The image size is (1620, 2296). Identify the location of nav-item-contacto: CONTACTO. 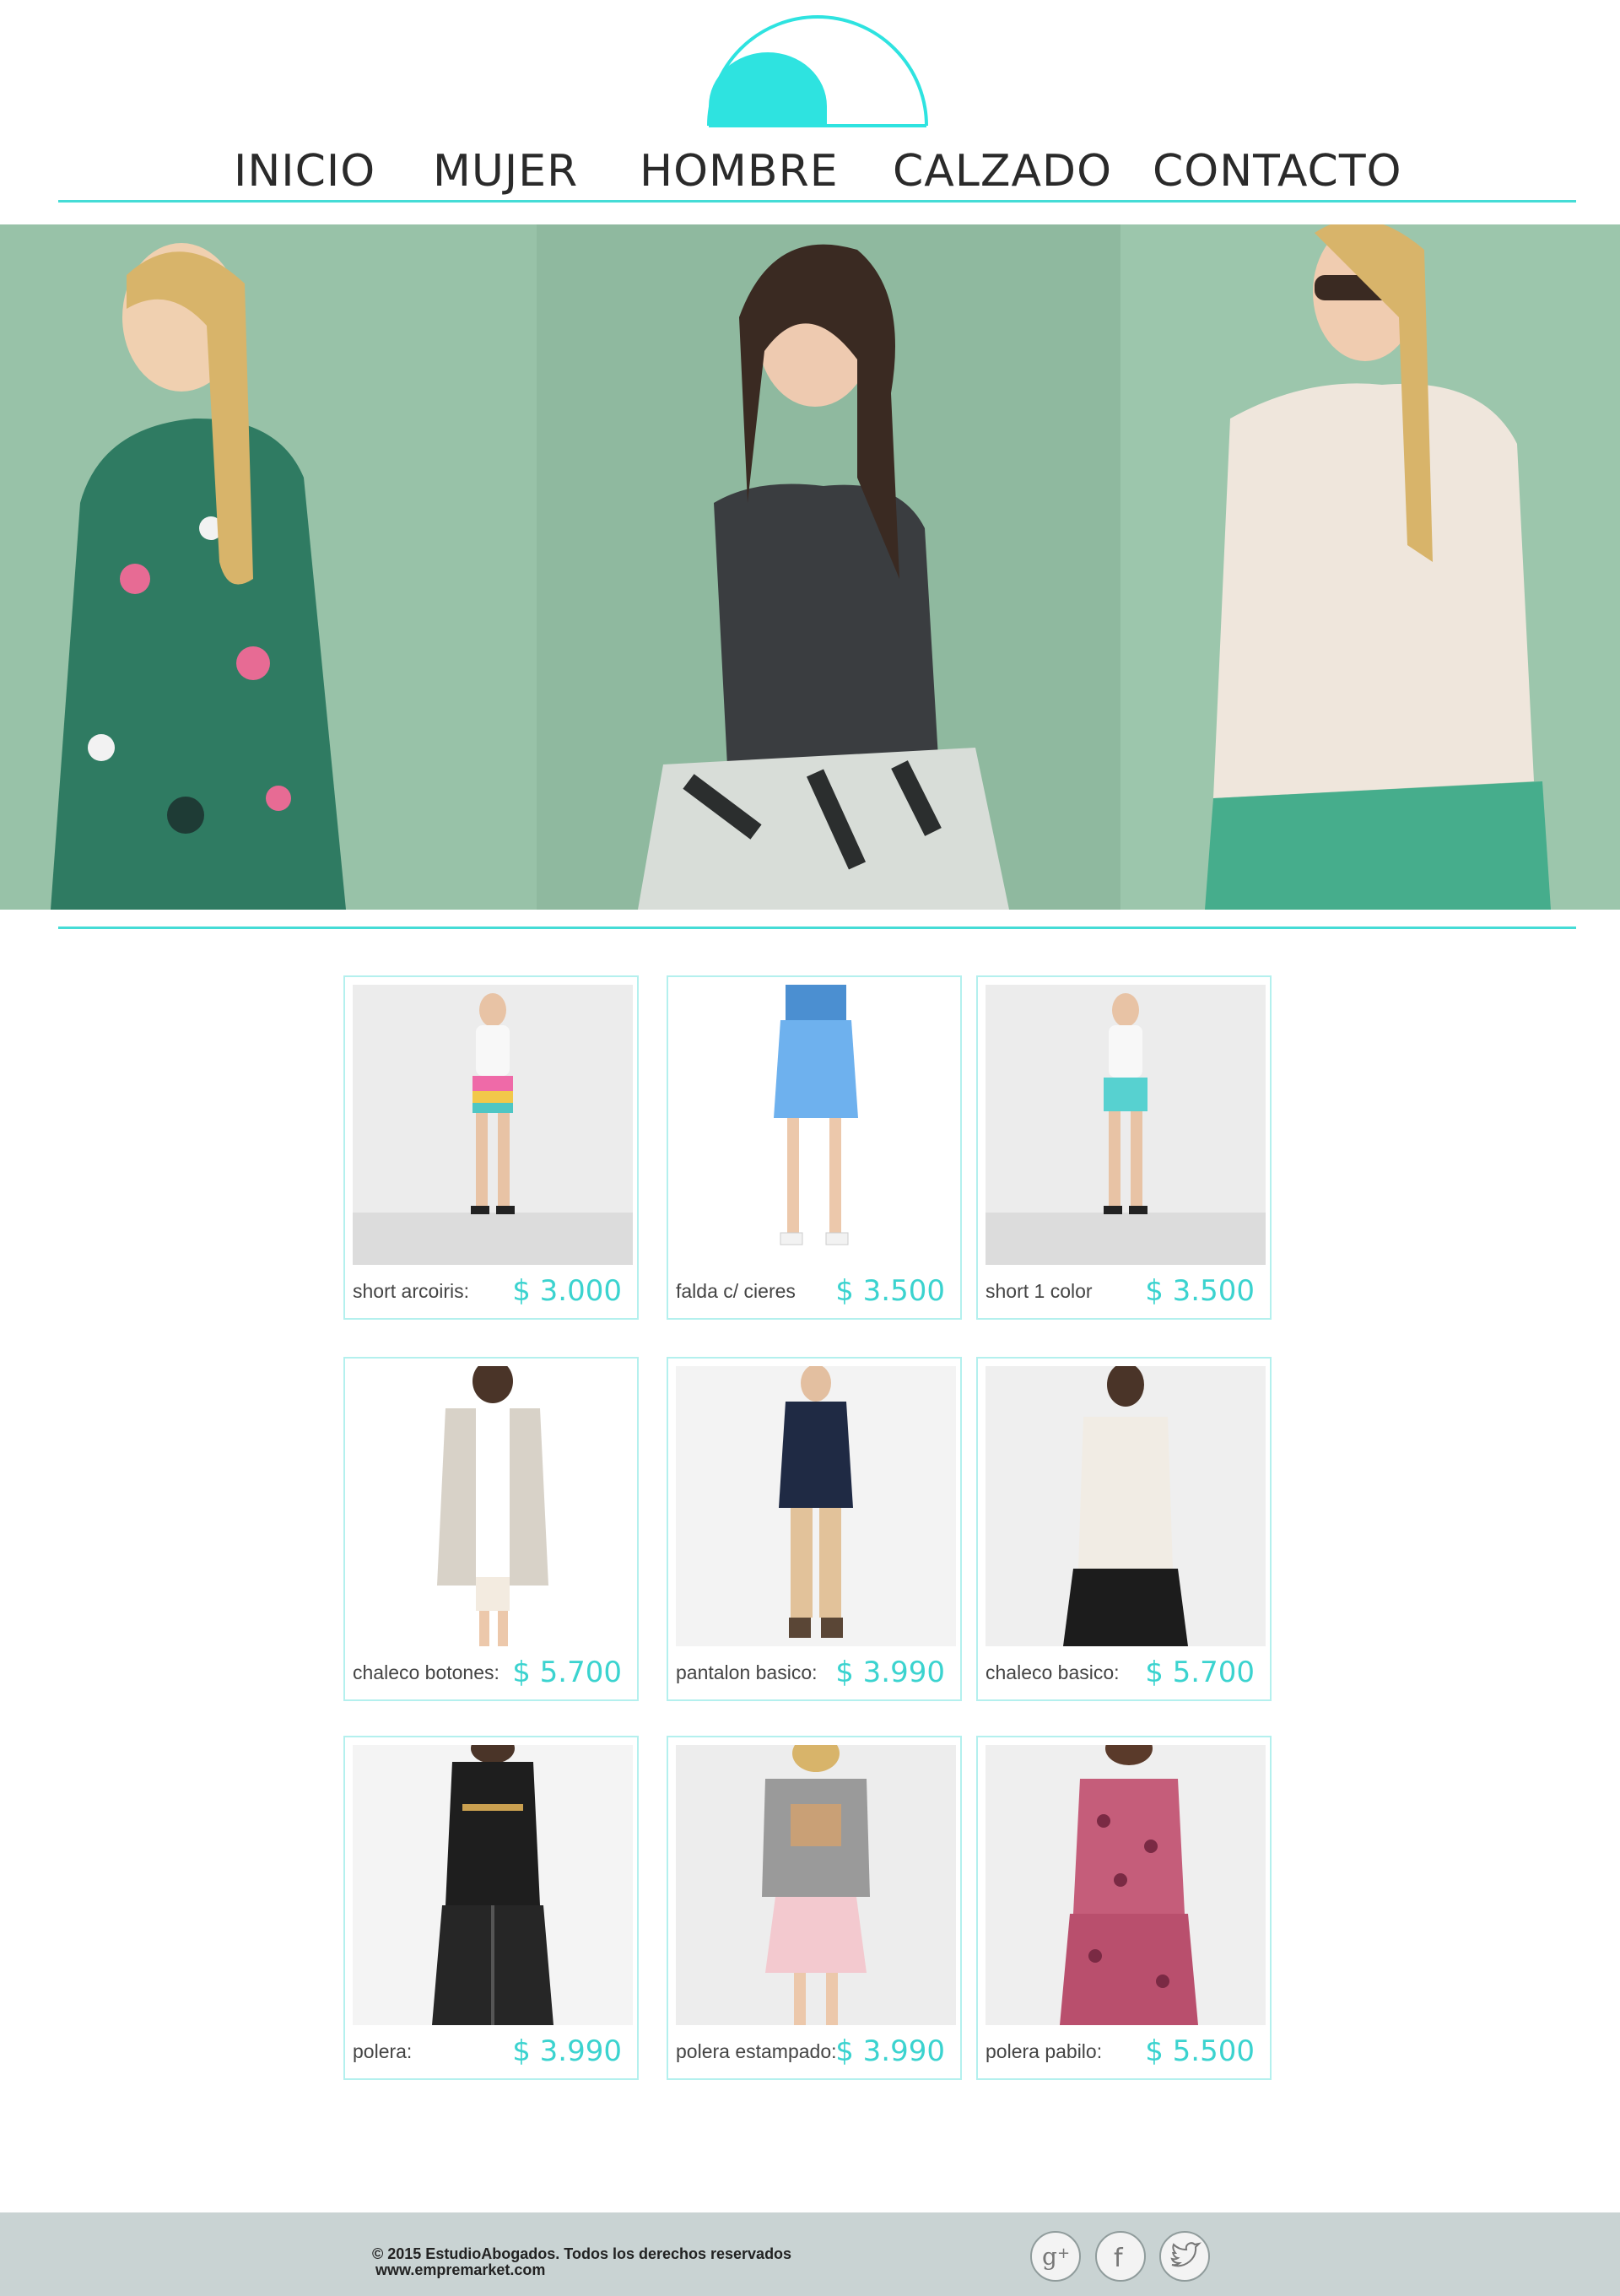
(1277, 171).